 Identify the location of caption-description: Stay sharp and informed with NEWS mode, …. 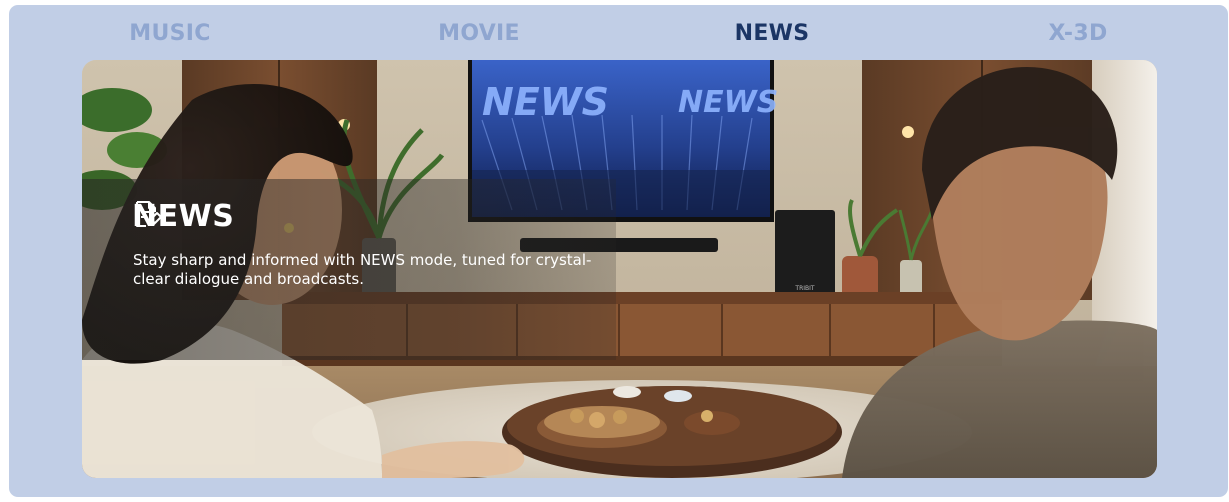
(362, 269).